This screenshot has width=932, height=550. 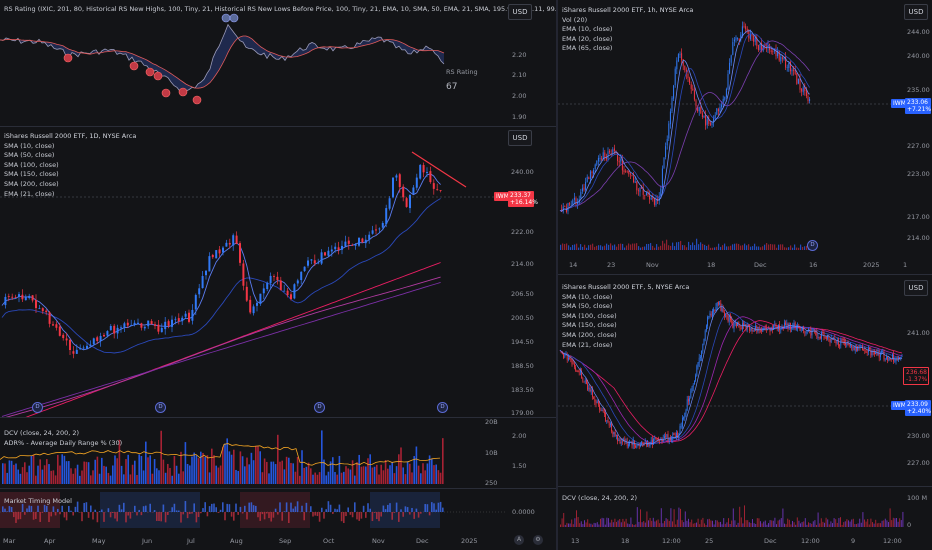 I want to click on timezone-icon: A, so click(x=519, y=540).